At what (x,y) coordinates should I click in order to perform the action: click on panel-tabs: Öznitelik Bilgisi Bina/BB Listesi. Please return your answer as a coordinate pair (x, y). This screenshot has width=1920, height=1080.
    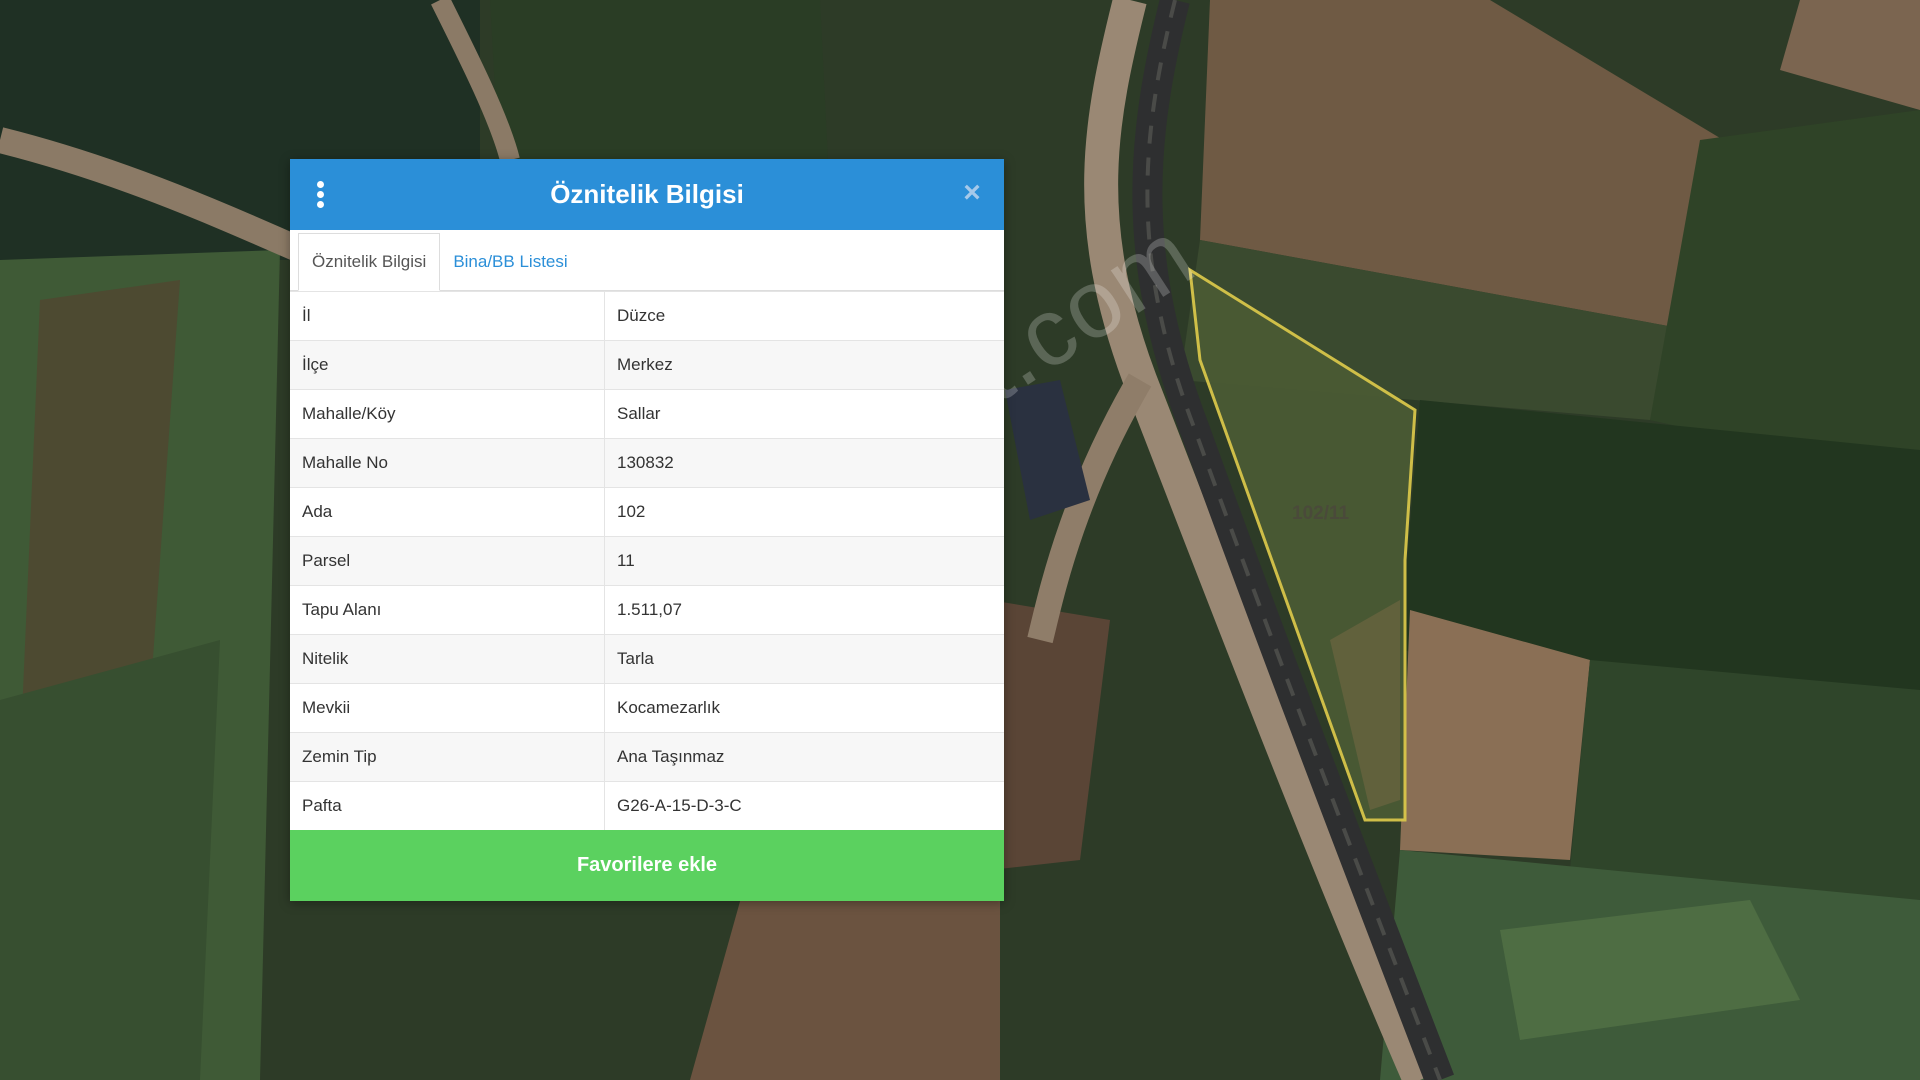
    Looking at the image, I should click on (647, 260).